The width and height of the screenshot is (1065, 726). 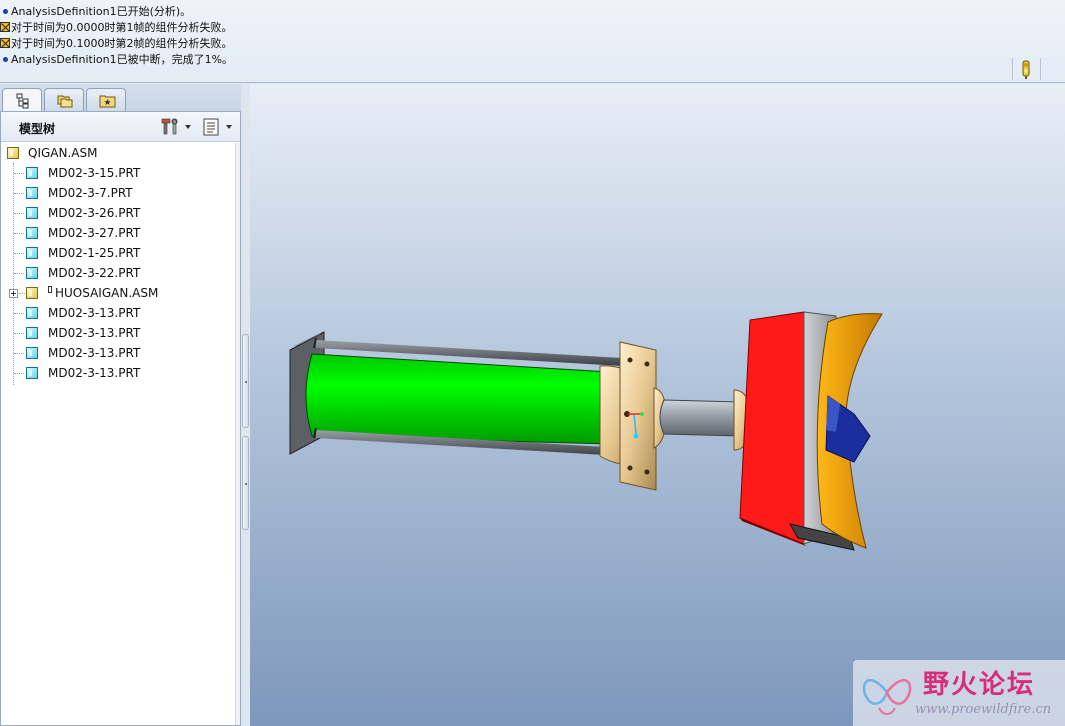 I want to click on sash-grip-lower, so click(x=245, y=483).